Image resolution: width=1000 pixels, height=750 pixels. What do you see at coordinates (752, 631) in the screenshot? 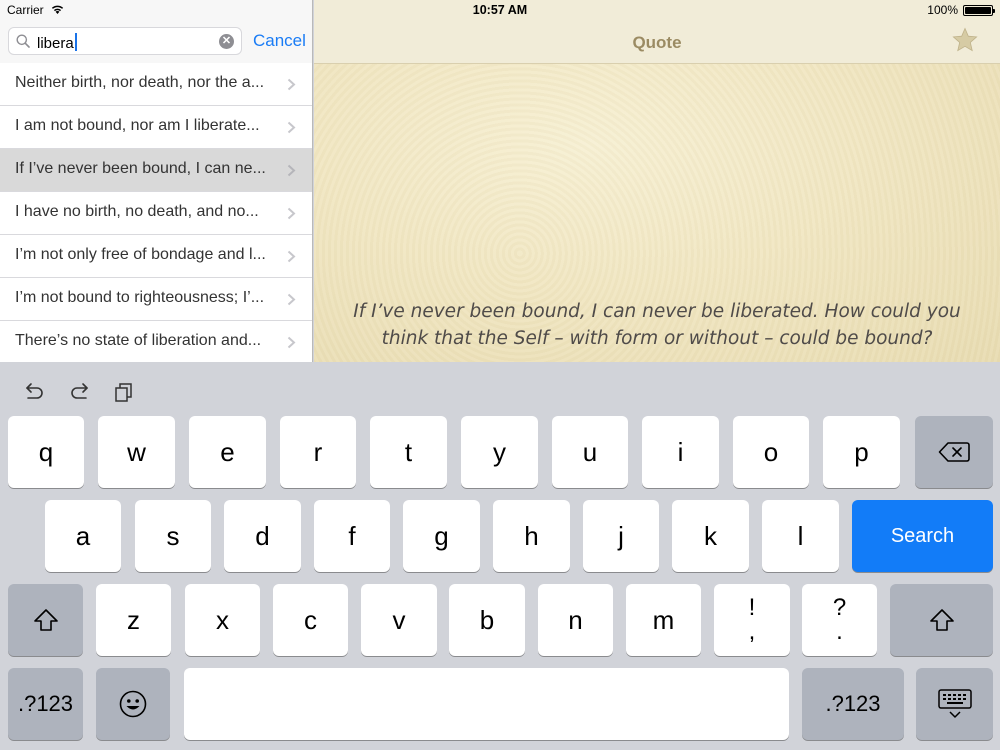
I see `key-comma: ,` at bounding box center [752, 631].